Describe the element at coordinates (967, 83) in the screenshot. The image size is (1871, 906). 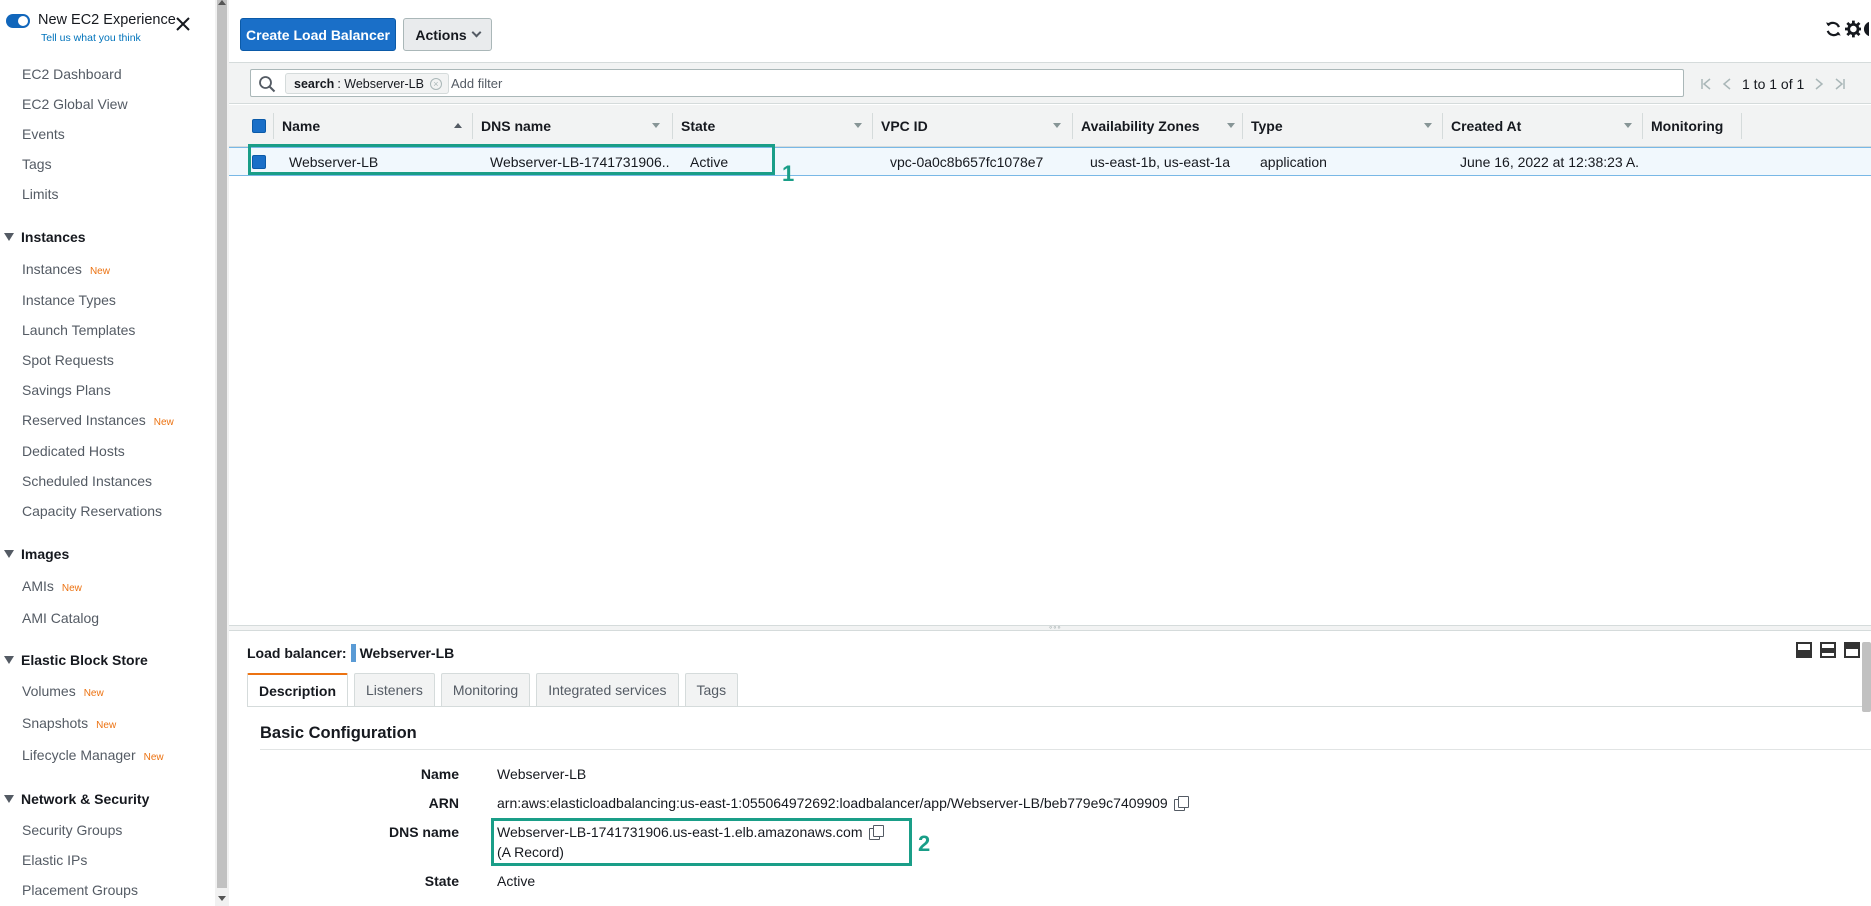
I see `filter-input: search: Webserver-LB × Add filter` at that location.